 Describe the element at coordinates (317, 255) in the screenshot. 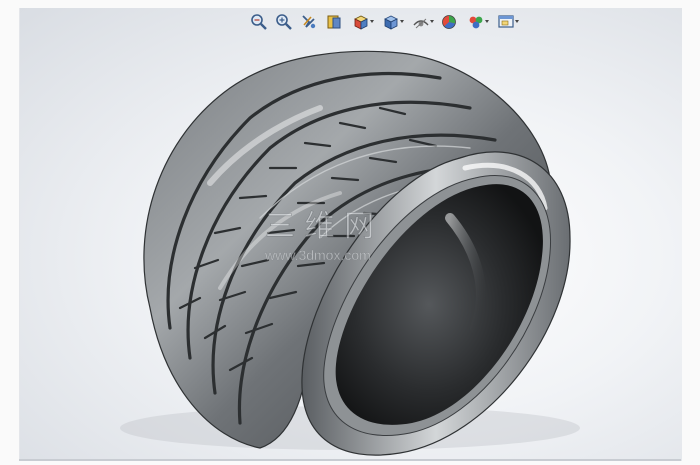

I see `watermark-line2: www.3dmox.com` at that location.